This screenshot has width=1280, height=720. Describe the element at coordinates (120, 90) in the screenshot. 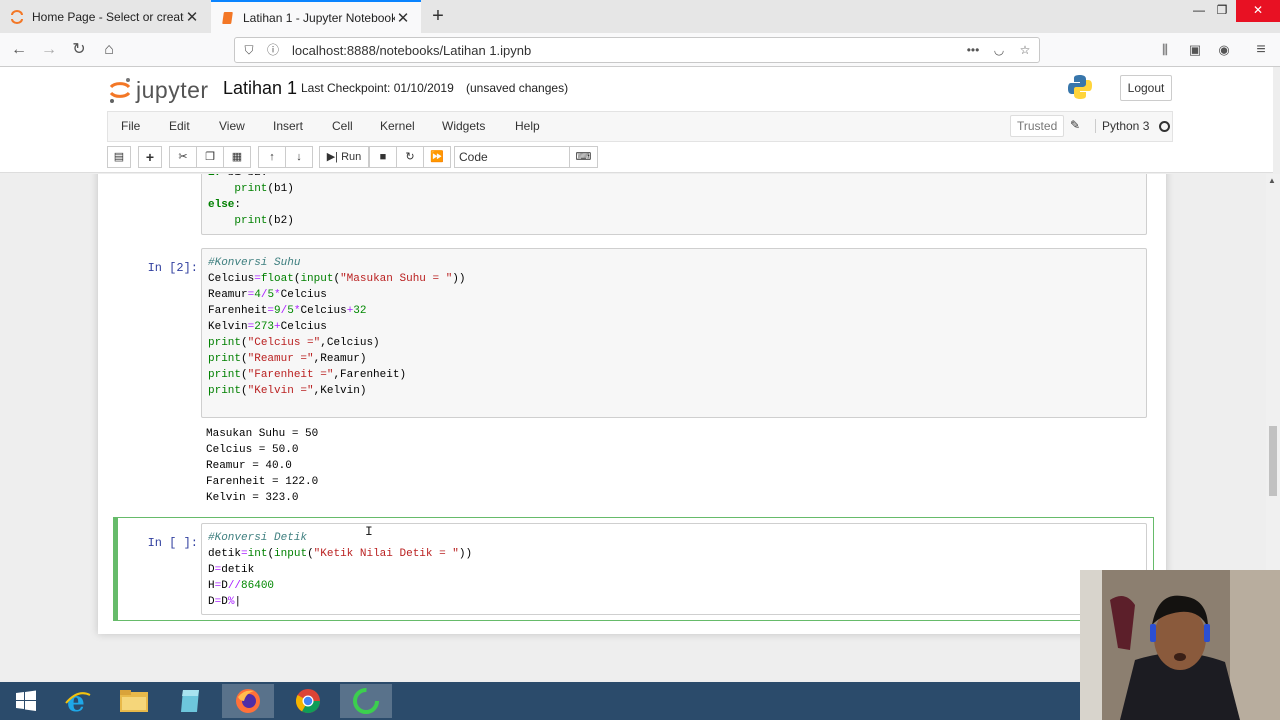

I see `jupyter-logo-icon` at that location.